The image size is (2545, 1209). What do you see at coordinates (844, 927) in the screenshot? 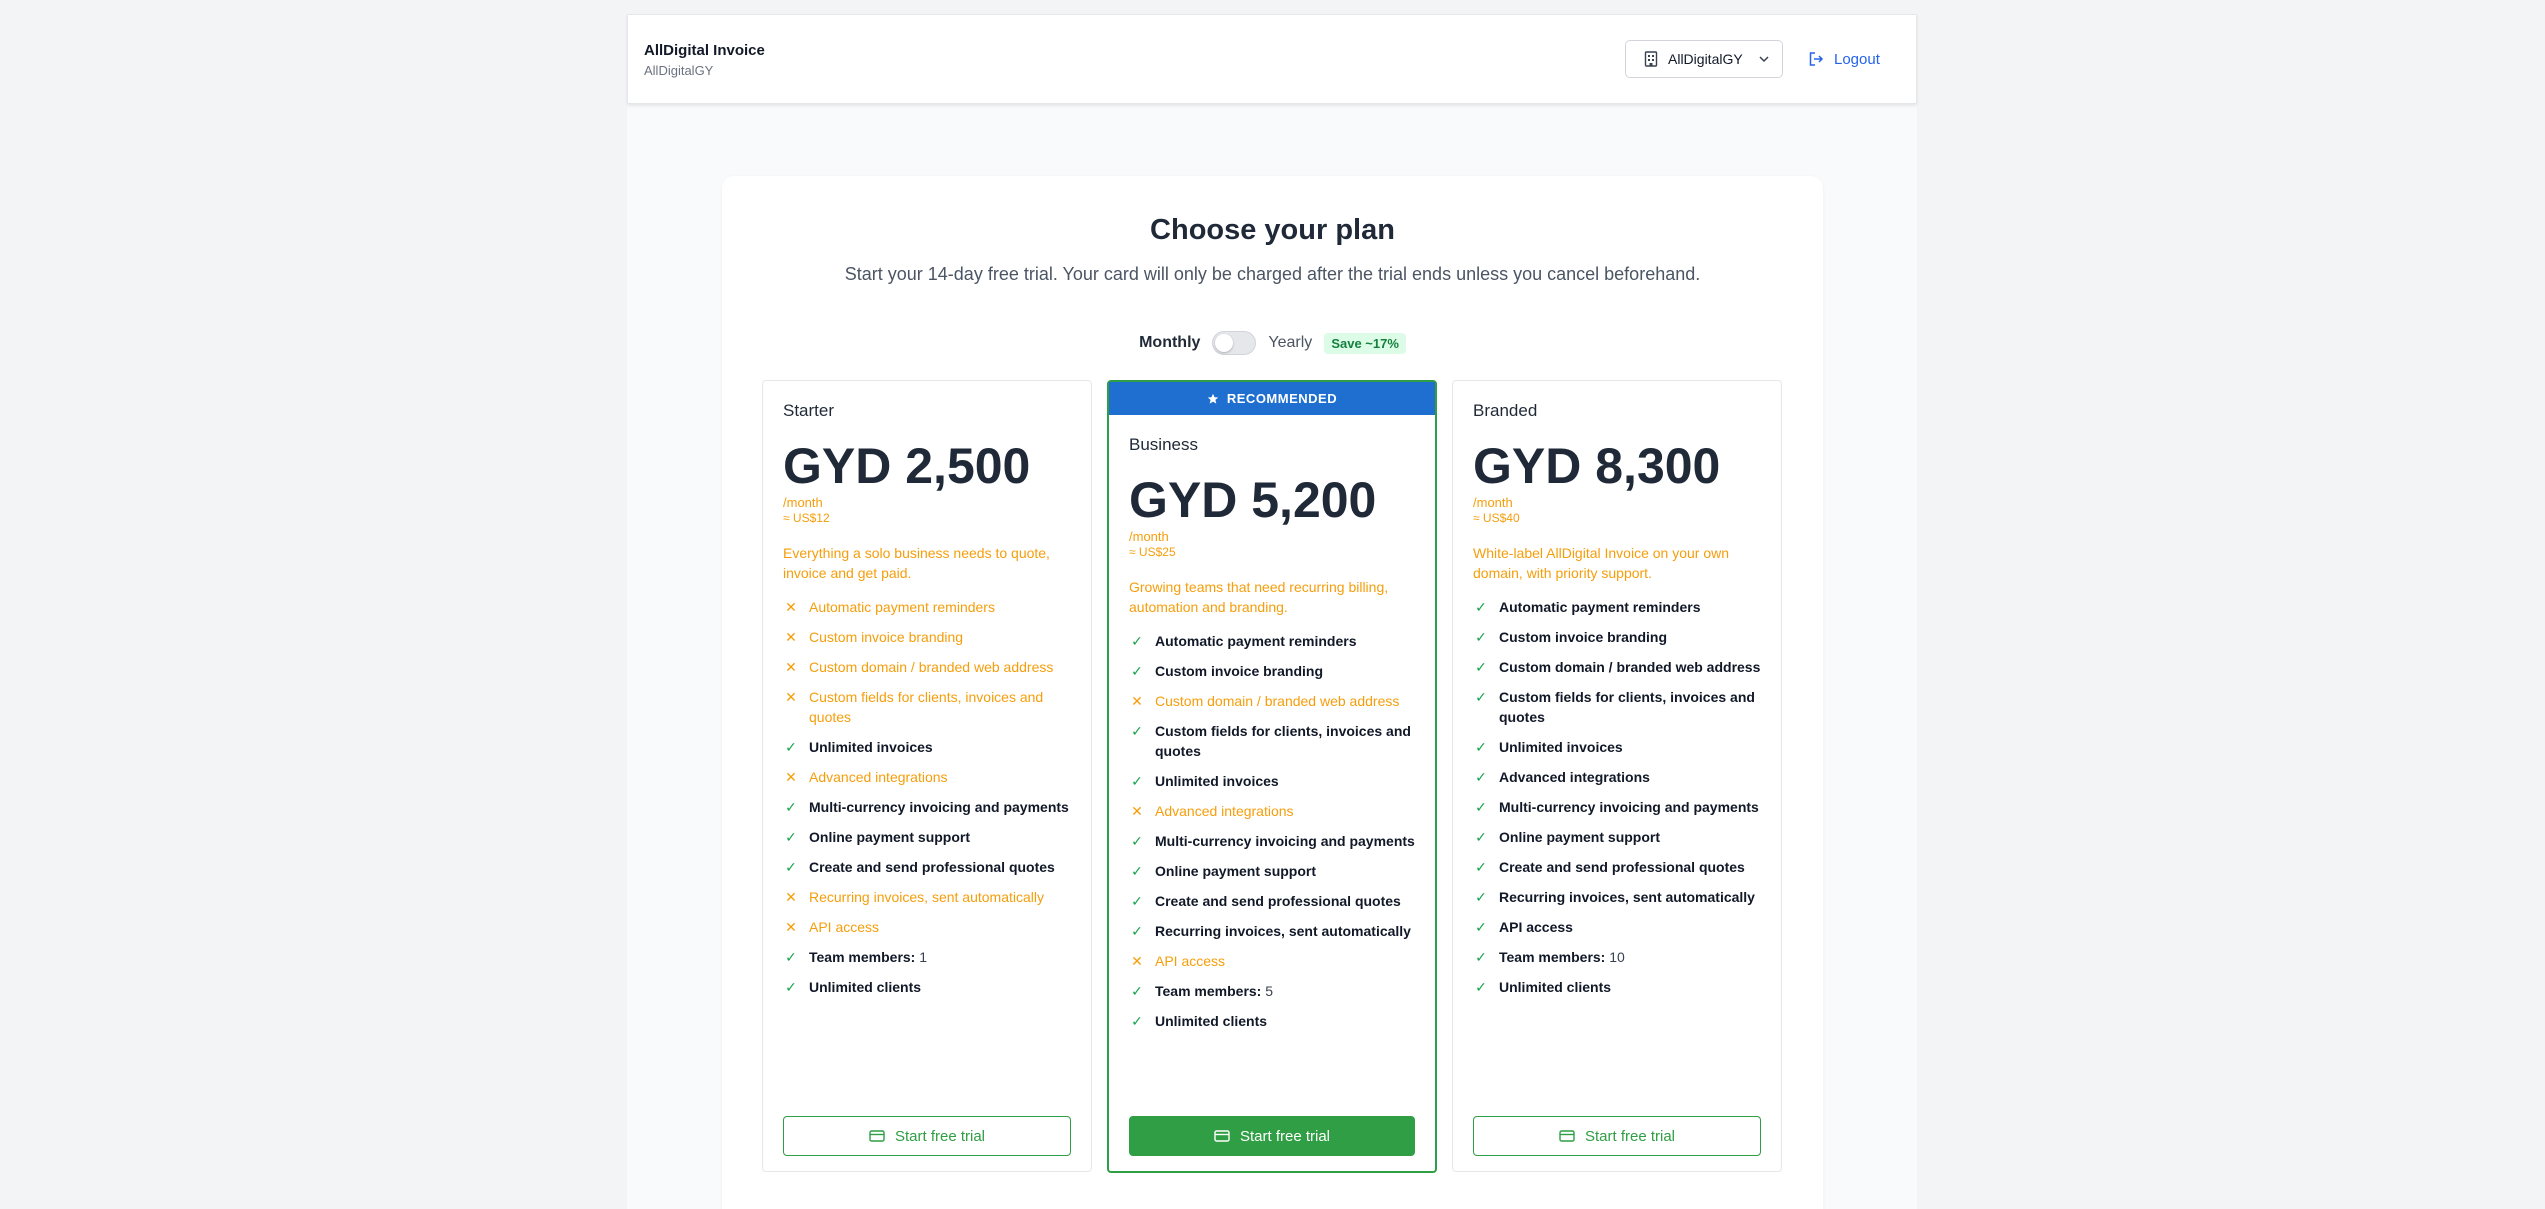
I see `feature-label-text: API access` at bounding box center [844, 927].